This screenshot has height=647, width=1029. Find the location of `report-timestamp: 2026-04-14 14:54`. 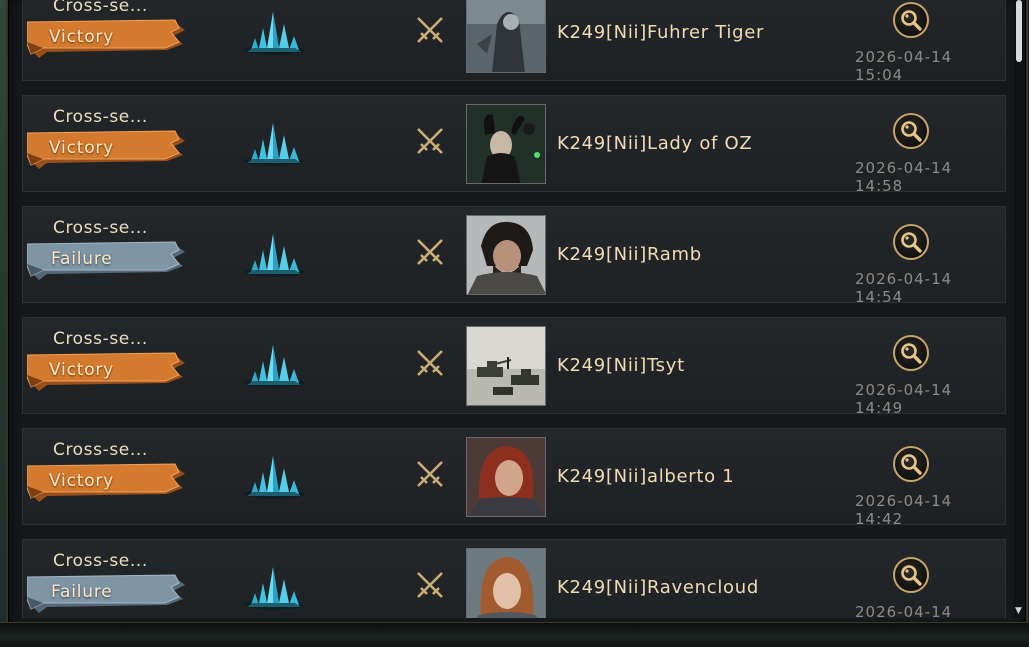

report-timestamp: 2026-04-14 14:54 is located at coordinates (904, 288).